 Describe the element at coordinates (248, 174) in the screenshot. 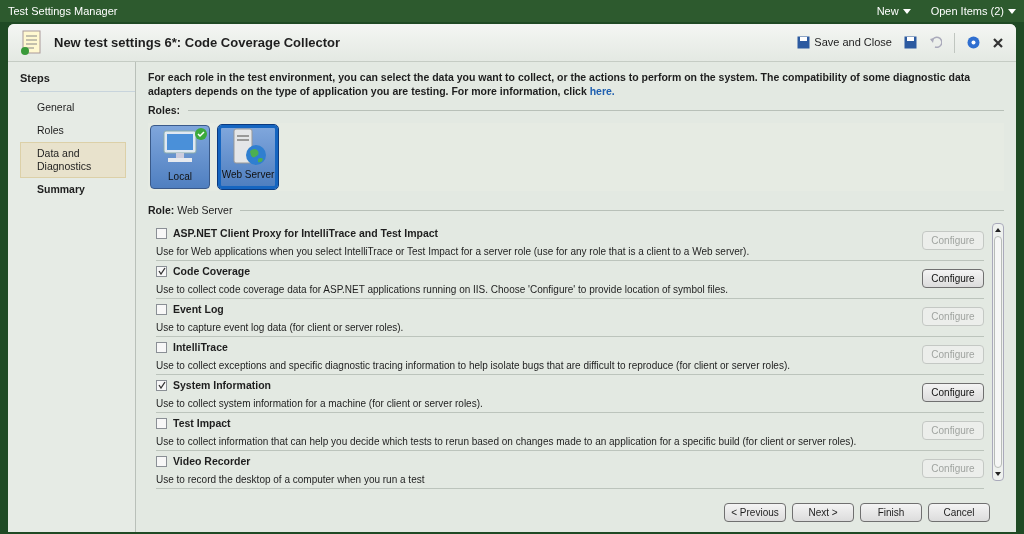

I see `role-label: Web Server` at that location.